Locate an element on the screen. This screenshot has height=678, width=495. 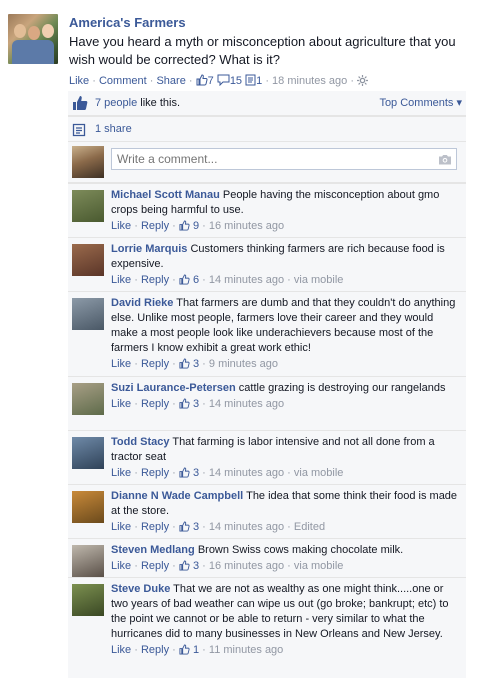
gear-icon is located at coordinates (363, 82).